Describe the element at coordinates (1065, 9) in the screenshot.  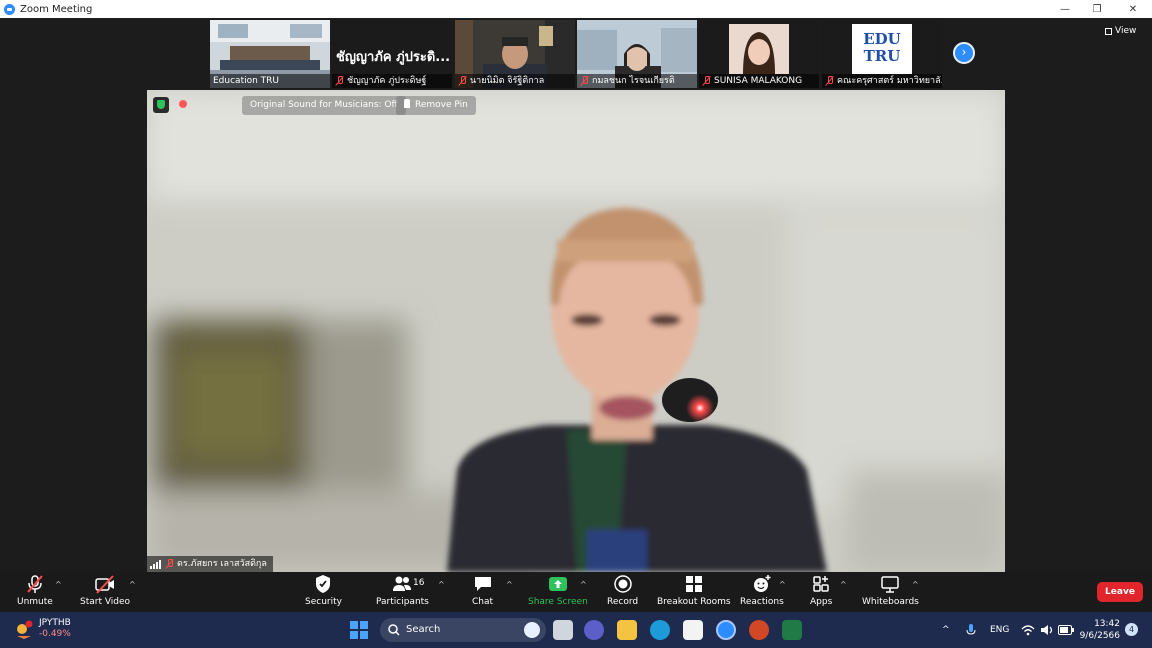
I see `minimize-button: —` at that location.